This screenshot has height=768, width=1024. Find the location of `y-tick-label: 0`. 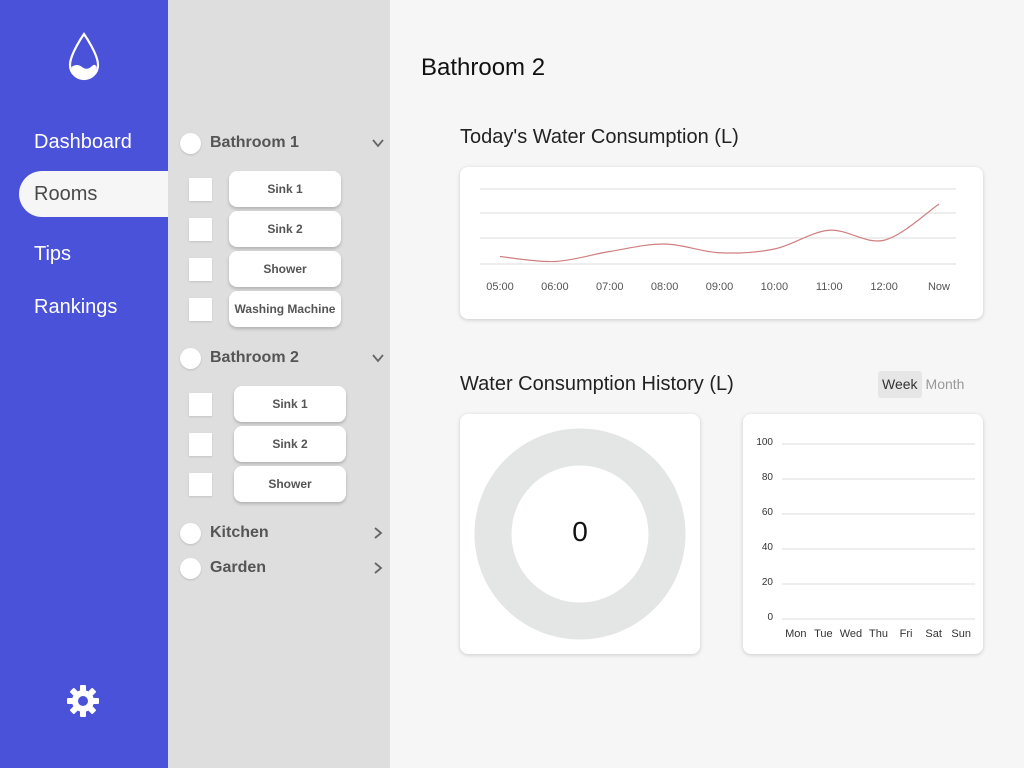

y-tick-label: 0 is located at coordinates (770, 617).